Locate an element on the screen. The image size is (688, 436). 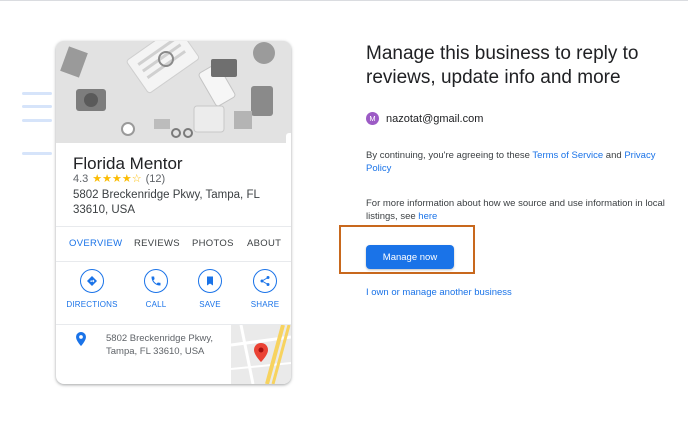
other-business-link: I own or manage another business is located at coordinates (439, 292).